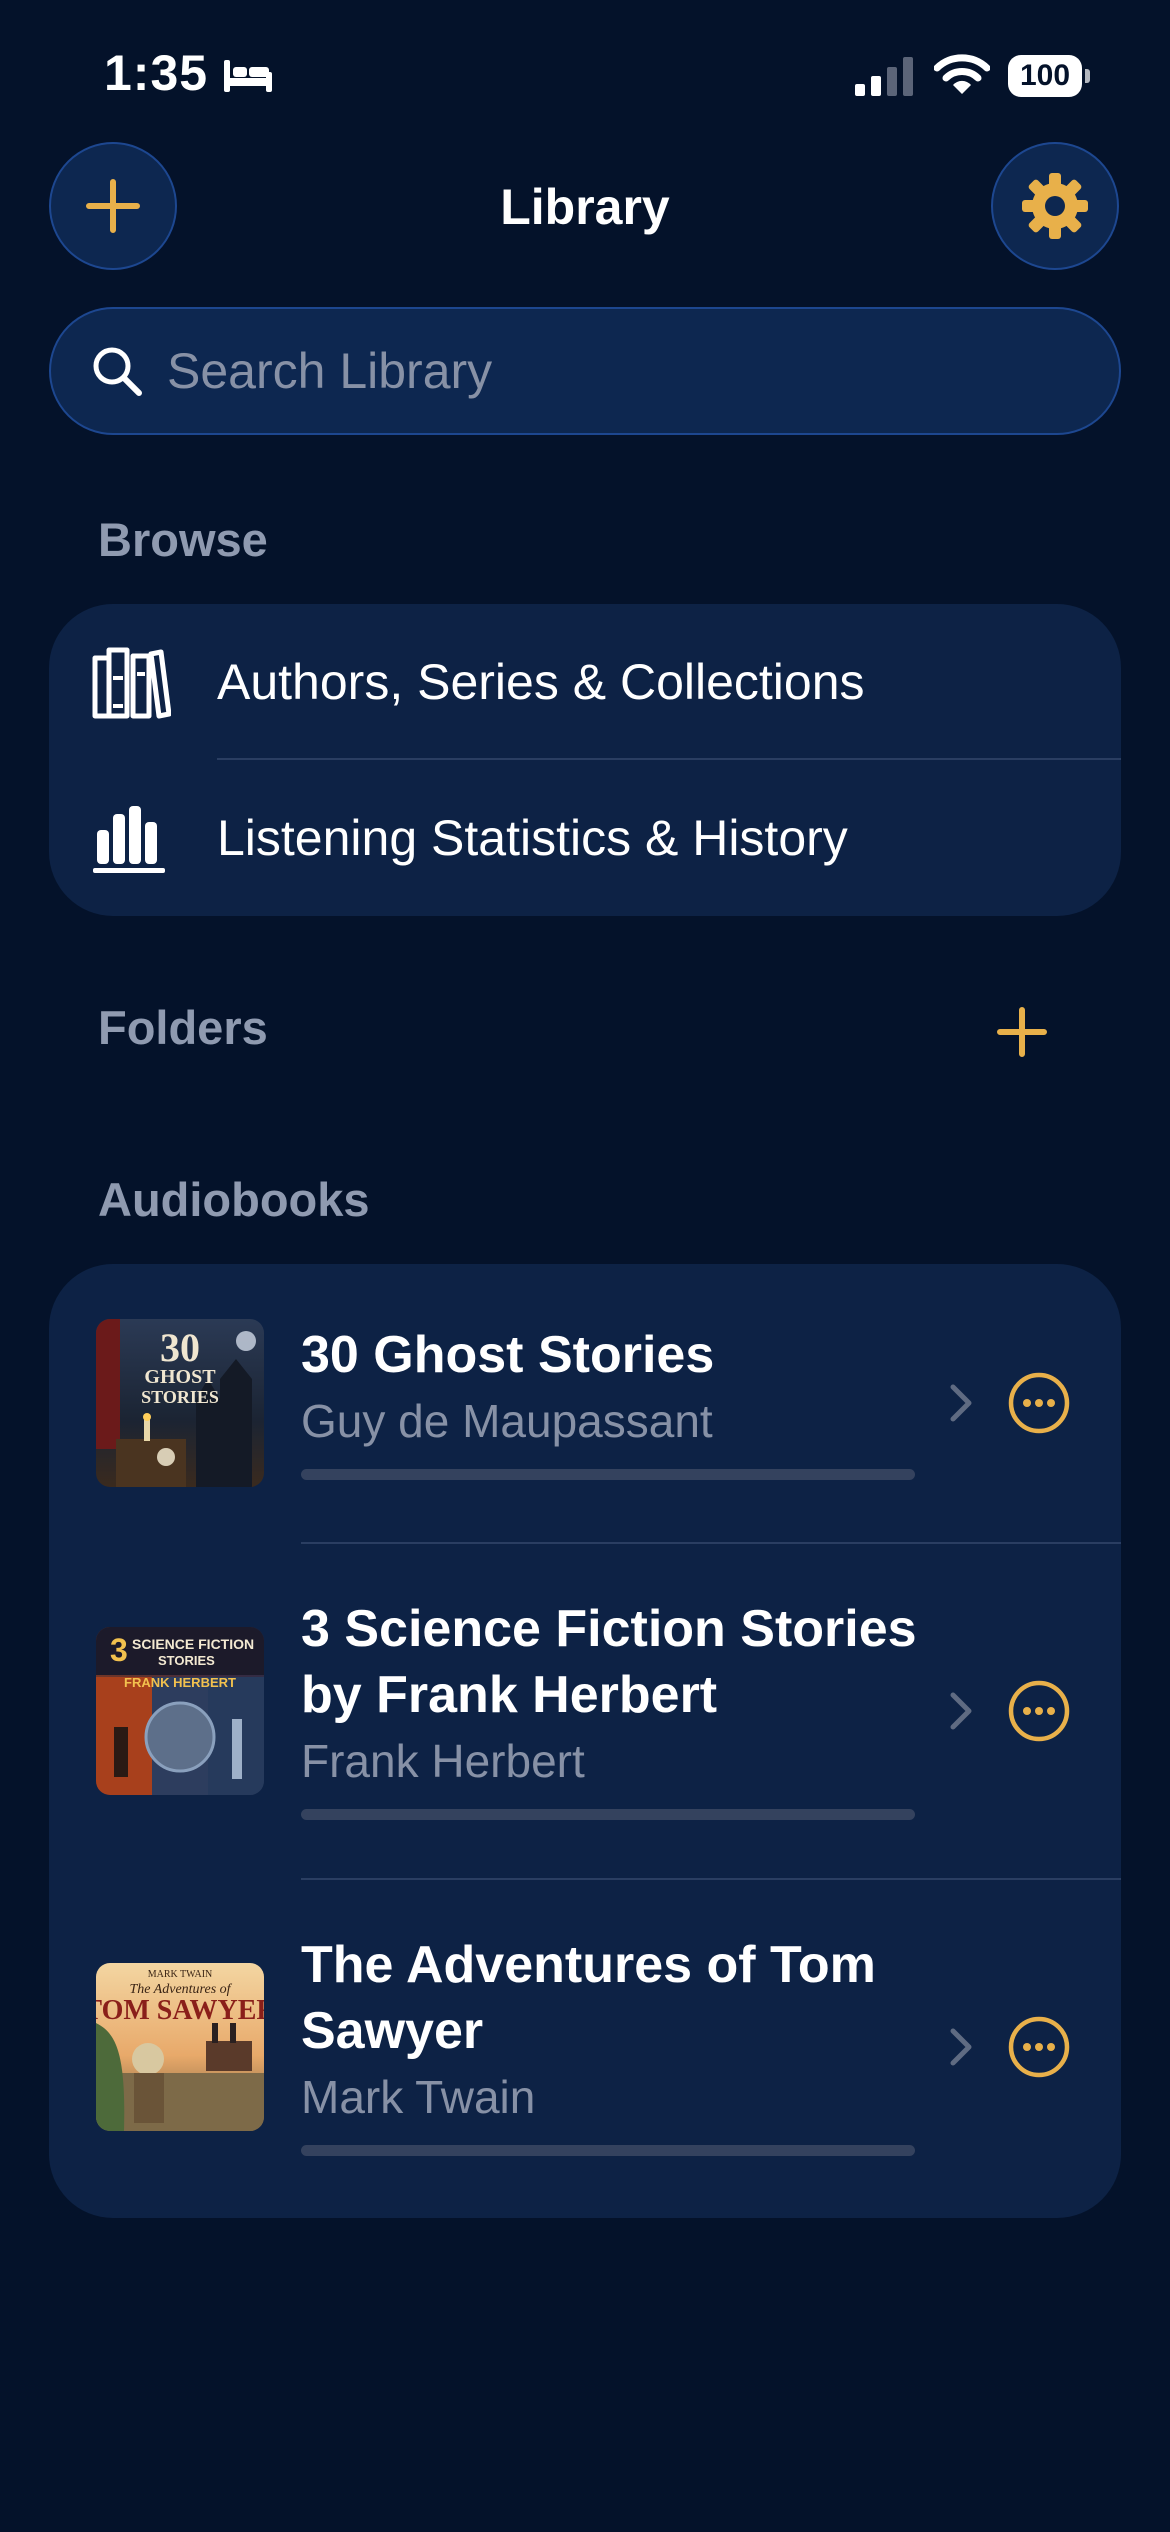 This screenshot has height=2532, width=1170. Describe the element at coordinates (418, 2097) in the screenshot. I see `book-author: Mark Twain` at that location.